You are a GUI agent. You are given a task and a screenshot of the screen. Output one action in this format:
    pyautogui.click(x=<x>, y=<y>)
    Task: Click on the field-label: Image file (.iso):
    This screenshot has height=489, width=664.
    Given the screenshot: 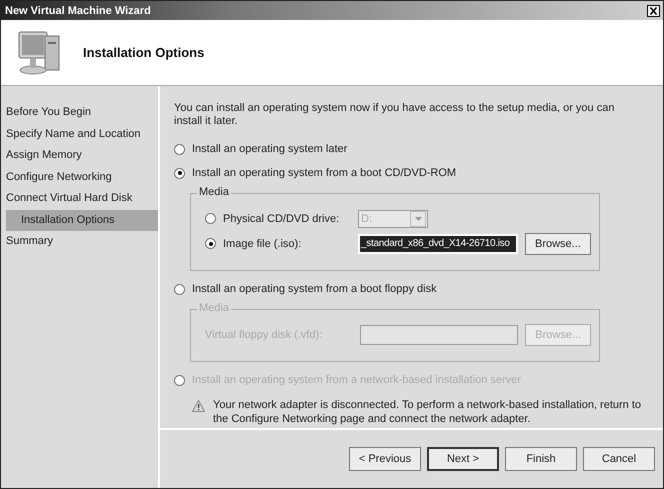 What is the action you would take?
    pyautogui.click(x=262, y=244)
    